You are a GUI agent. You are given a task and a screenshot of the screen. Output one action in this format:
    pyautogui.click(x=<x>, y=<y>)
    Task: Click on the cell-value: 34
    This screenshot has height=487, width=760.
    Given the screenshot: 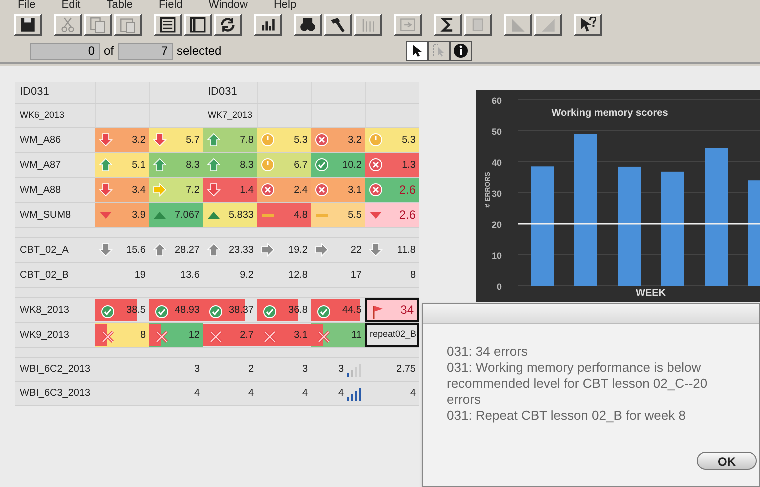 What is the action you would take?
    pyautogui.click(x=407, y=310)
    